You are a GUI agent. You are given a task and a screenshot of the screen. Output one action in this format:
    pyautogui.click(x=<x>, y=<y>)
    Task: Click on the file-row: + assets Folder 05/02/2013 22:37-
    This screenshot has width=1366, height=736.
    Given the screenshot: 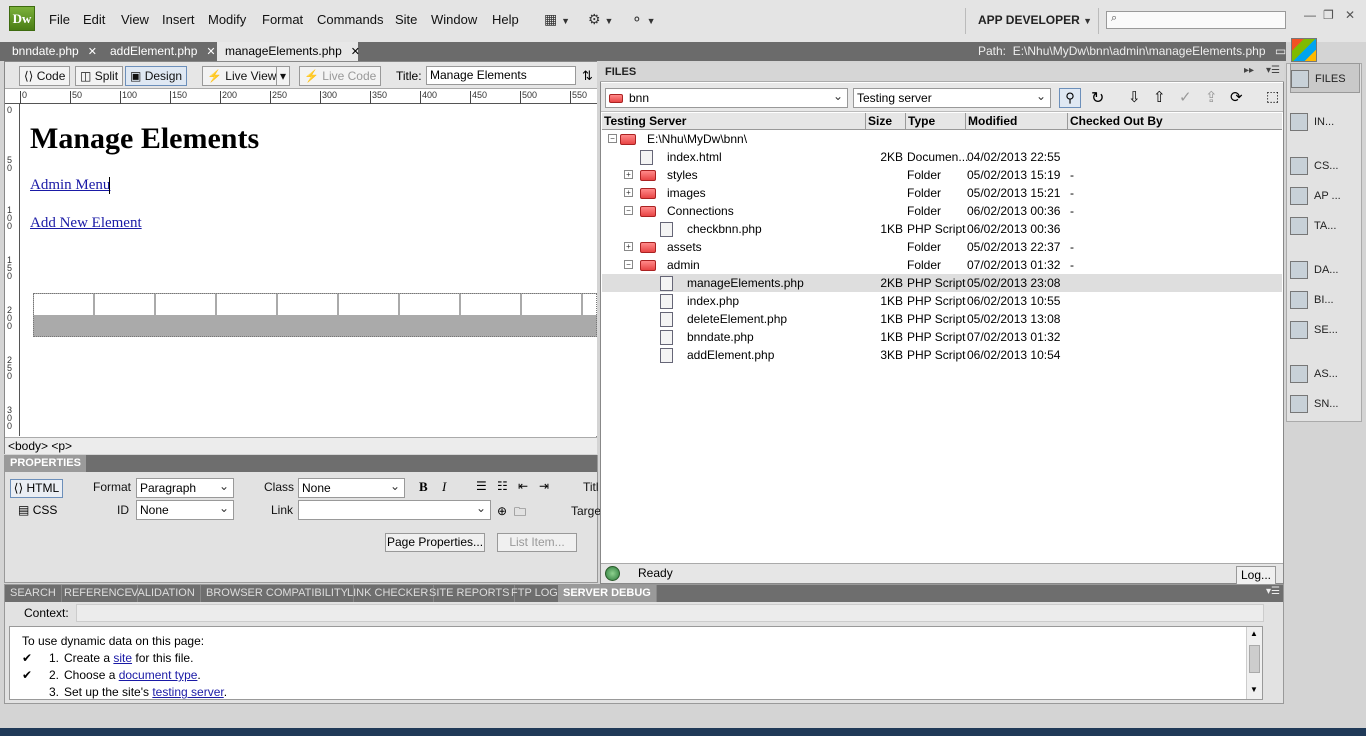 What is the action you would take?
    pyautogui.click(x=942, y=247)
    